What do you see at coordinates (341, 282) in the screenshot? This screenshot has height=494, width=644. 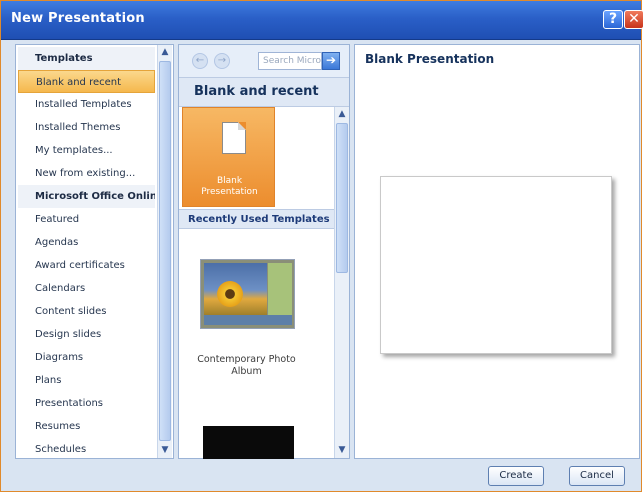 I see `gallery-scrollbar: ▲ ▼` at bounding box center [341, 282].